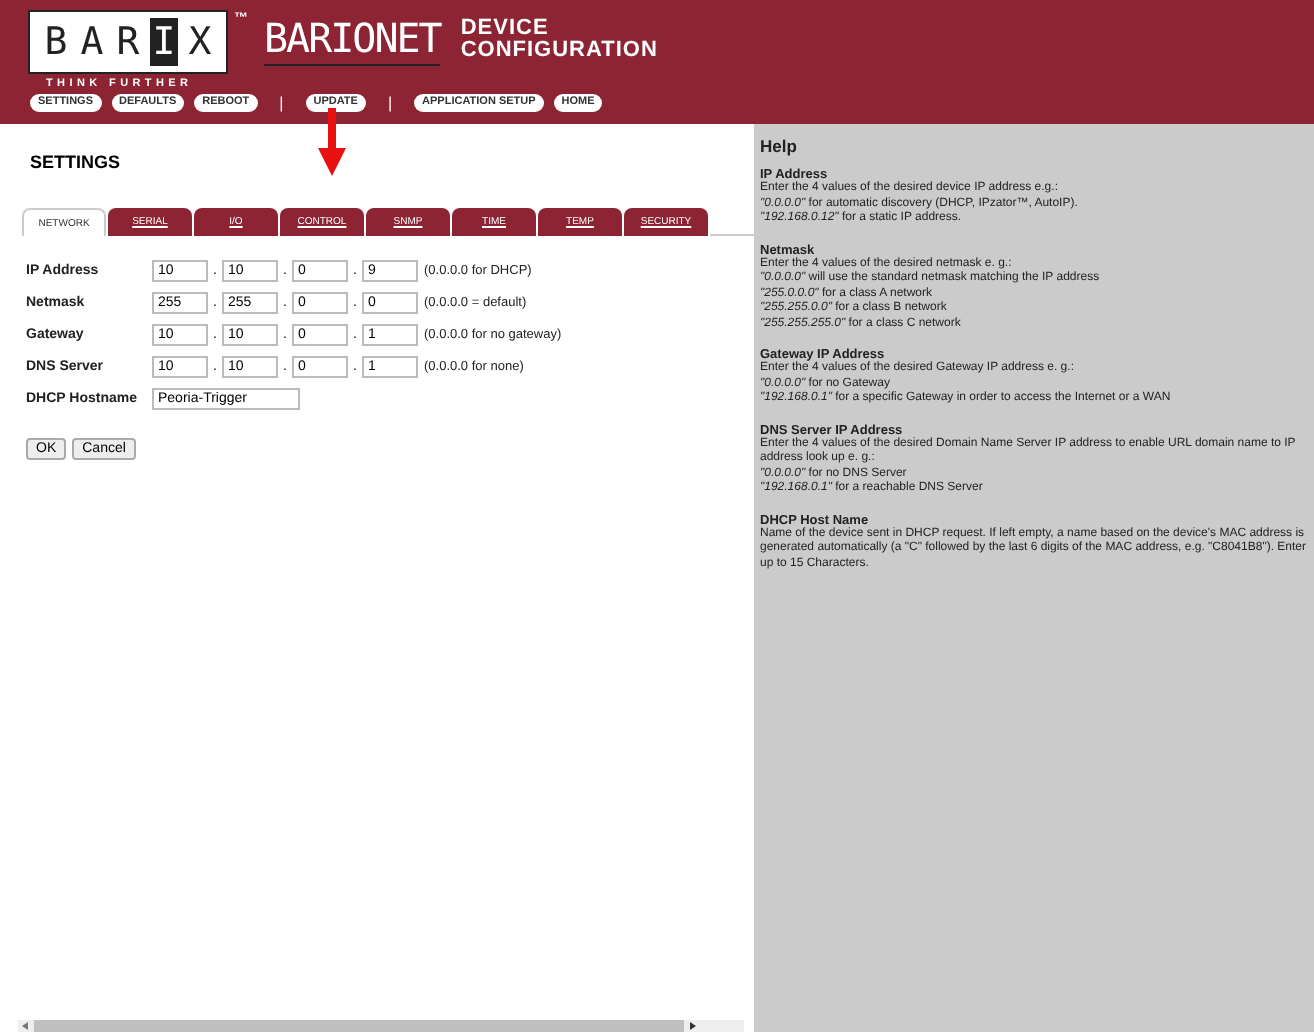 The height and width of the screenshot is (1032, 1314). What do you see at coordinates (92, 42) in the screenshot?
I see `logo-letter: A` at bounding box center [92, 42].